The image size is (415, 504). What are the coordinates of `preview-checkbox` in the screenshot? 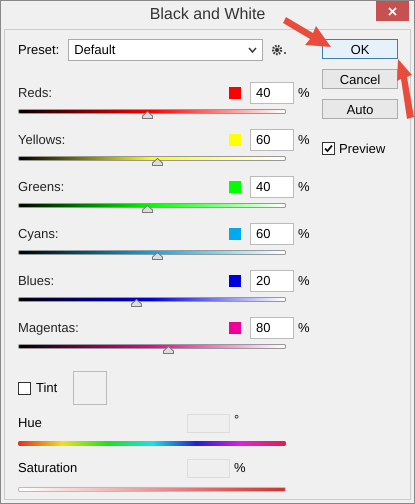 It's located at (328, 149).